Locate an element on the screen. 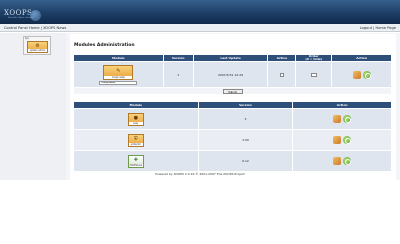 The width and height of the screenshot is (400, 244). module-icon-xoopsnews: ✎ xoops news is located at coordinates (118, 72).